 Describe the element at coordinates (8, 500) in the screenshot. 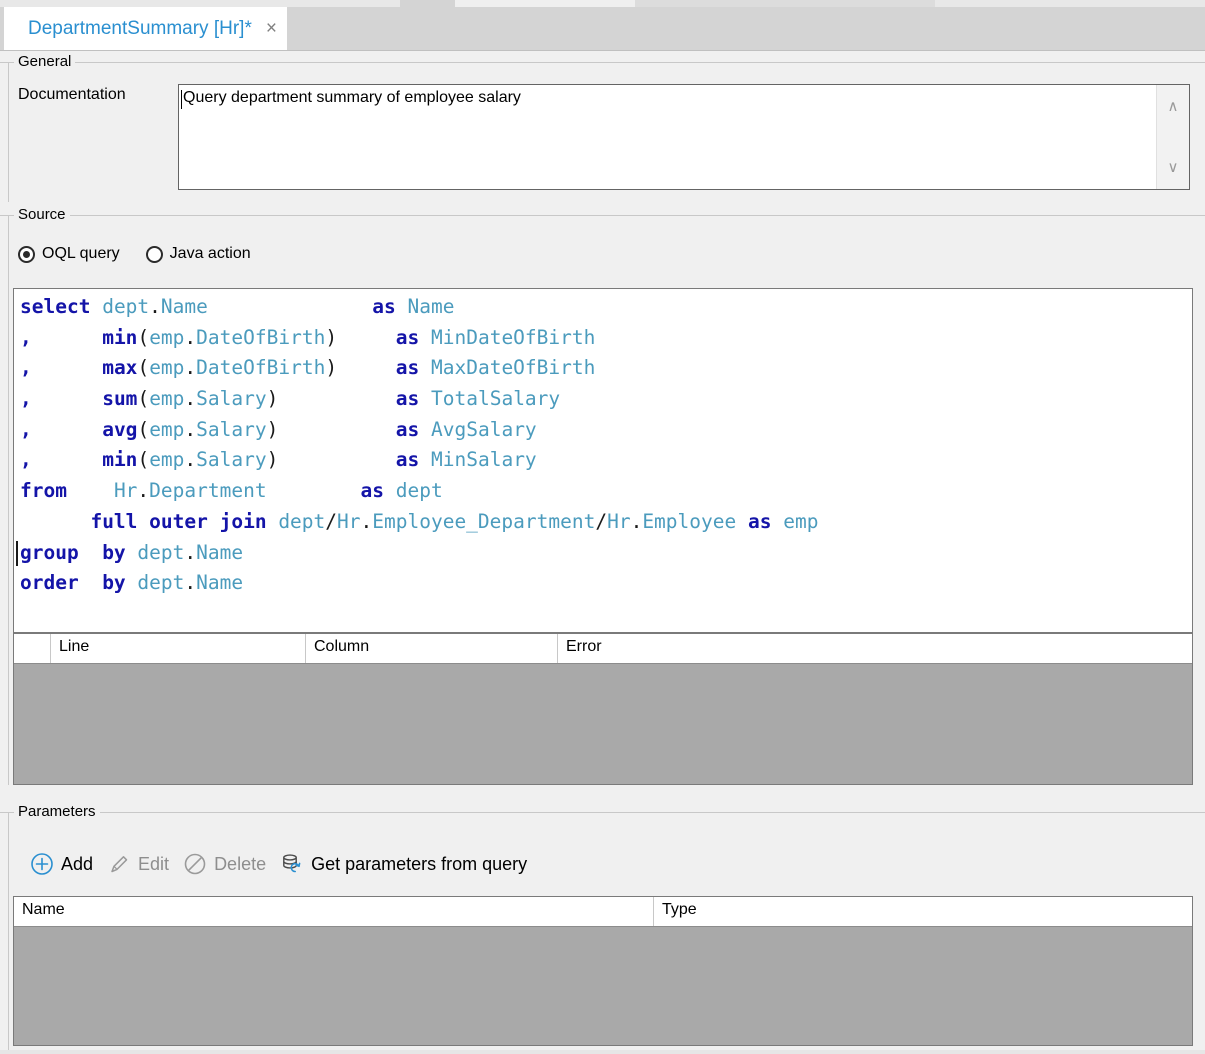

I see `source-group-border-left` at that location.